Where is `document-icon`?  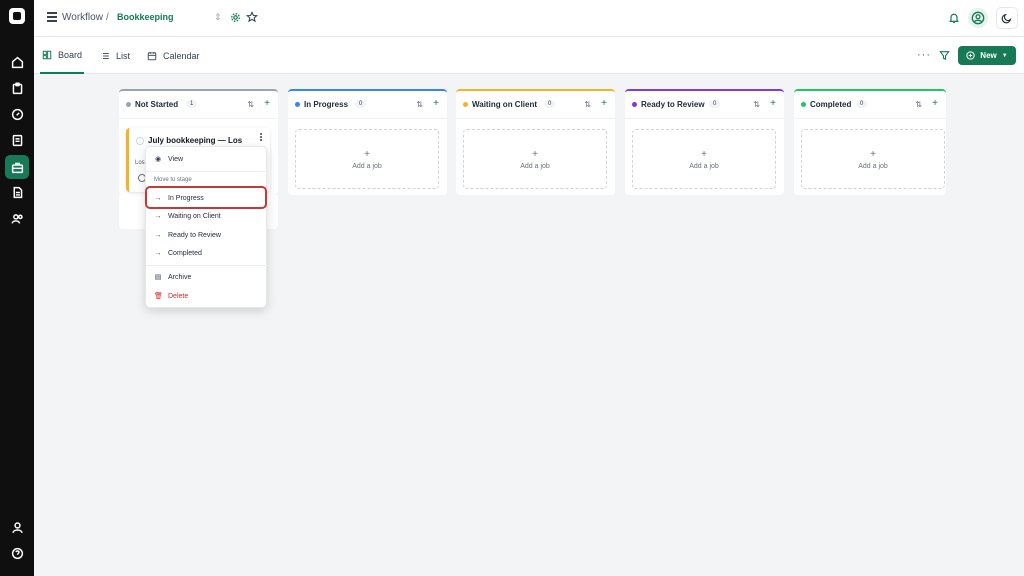
document-icon is located at coordinates (17, 192).